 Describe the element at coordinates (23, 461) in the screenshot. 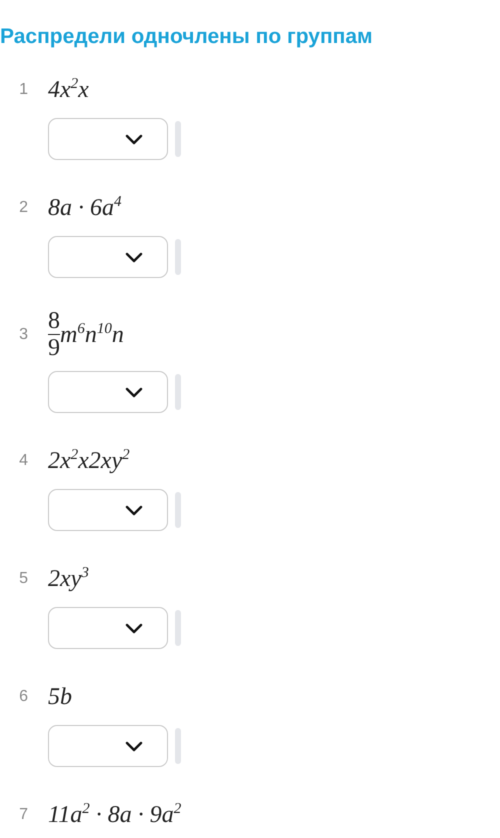

I see `item-number: 4` at that location.